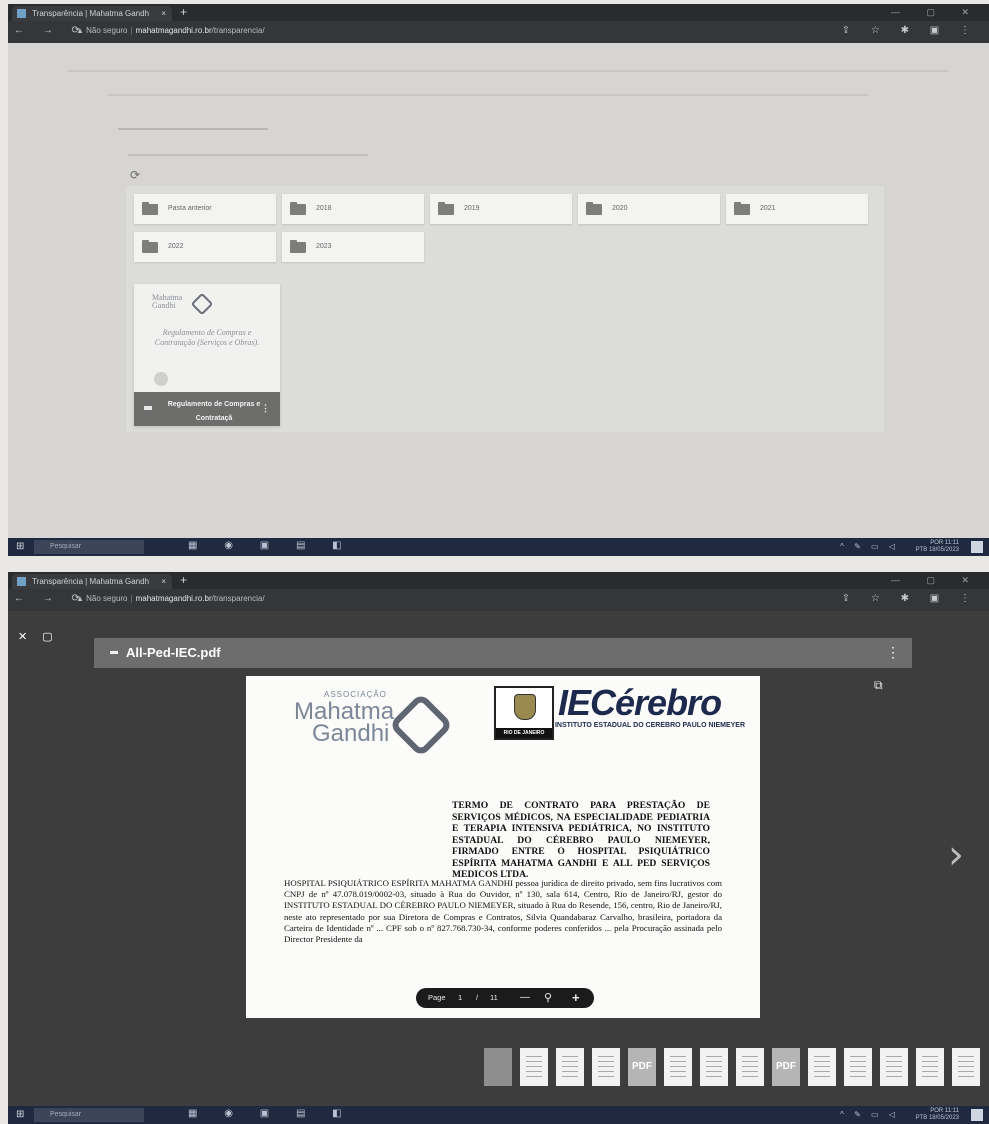 This screenshot has width=989, height=1124. What do you see at coordinates (205, 247) in the screenshot?
I see `folder-item: 2022` at bounding box center [205, 247].